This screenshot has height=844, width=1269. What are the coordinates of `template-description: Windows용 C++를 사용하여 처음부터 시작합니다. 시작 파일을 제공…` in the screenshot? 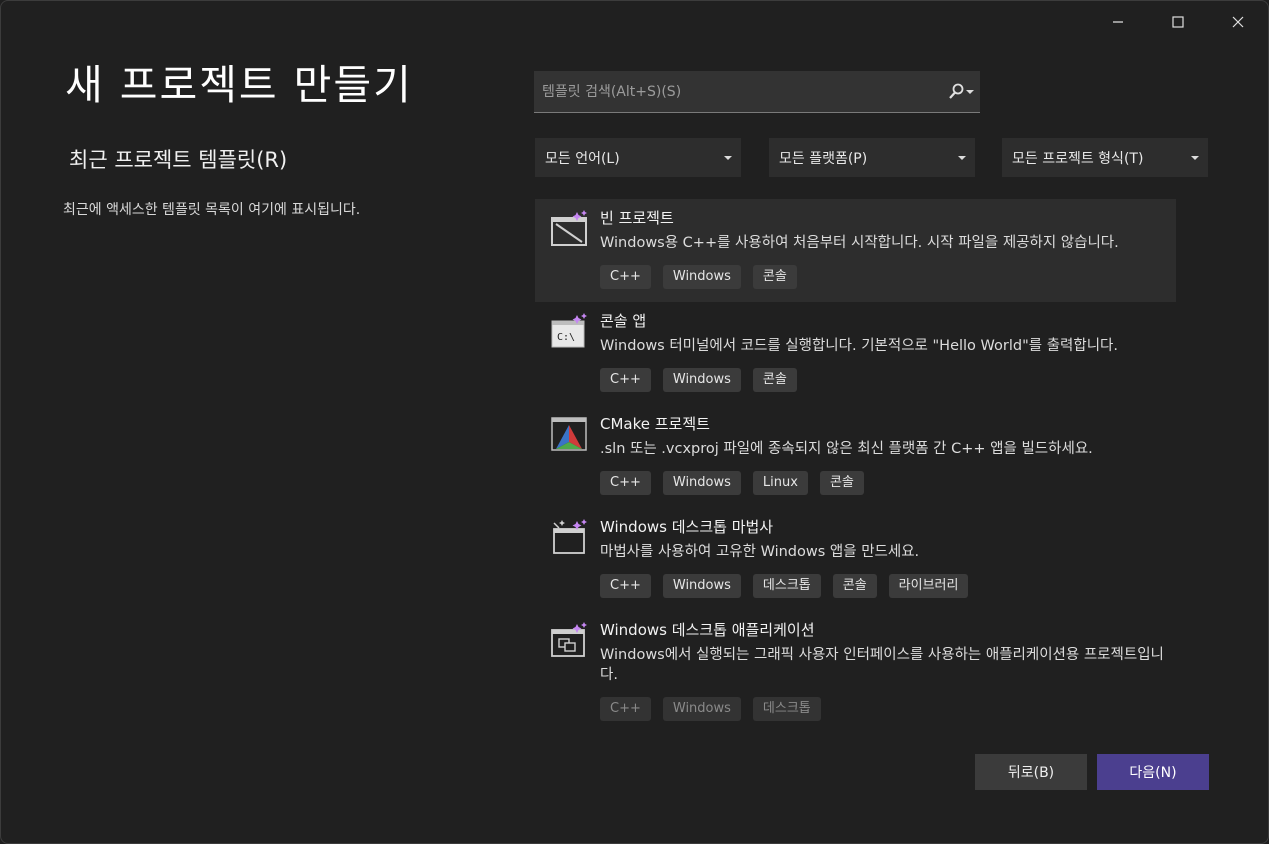 It's located at (859, 243).